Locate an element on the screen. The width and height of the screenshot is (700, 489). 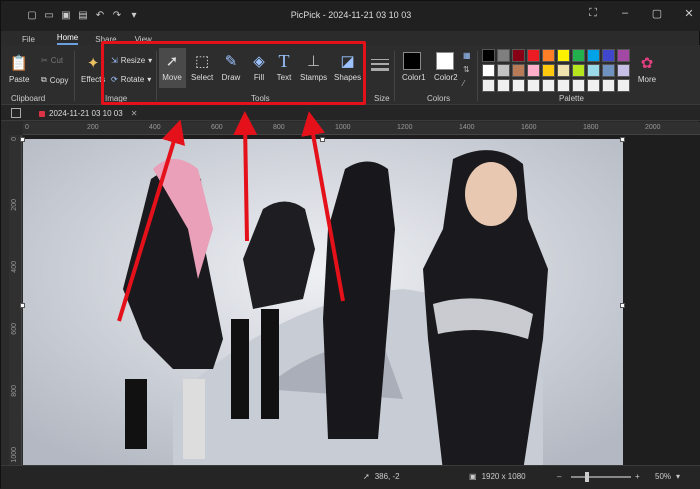
paste-icon: 📋 is located at coordinates (19, 63).